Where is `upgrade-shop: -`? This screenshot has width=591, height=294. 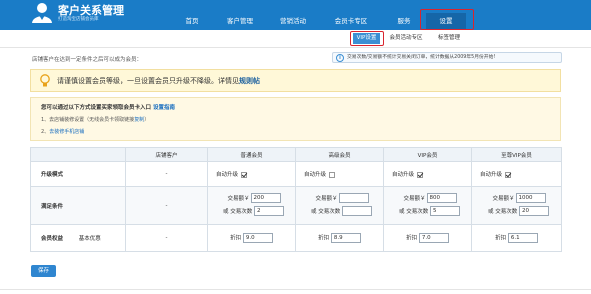 upgrade-shop: - is located at coordinates (166, 174).